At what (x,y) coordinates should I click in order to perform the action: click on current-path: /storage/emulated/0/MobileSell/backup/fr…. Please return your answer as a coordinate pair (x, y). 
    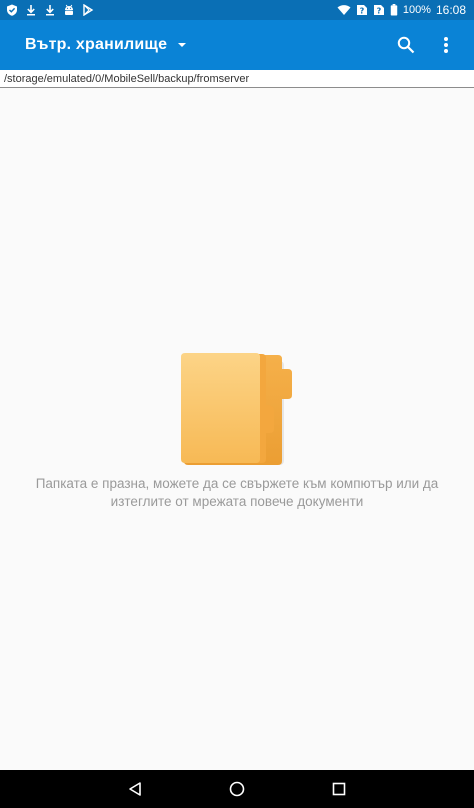
    Looking at the image, I should click on (127, 78).